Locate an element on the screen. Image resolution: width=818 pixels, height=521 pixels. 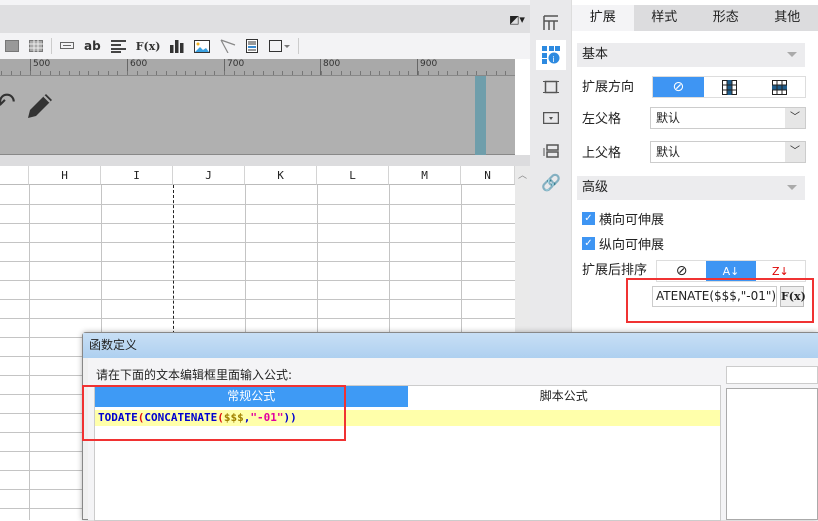
pencil-icon is located at coordinates (40, 106).